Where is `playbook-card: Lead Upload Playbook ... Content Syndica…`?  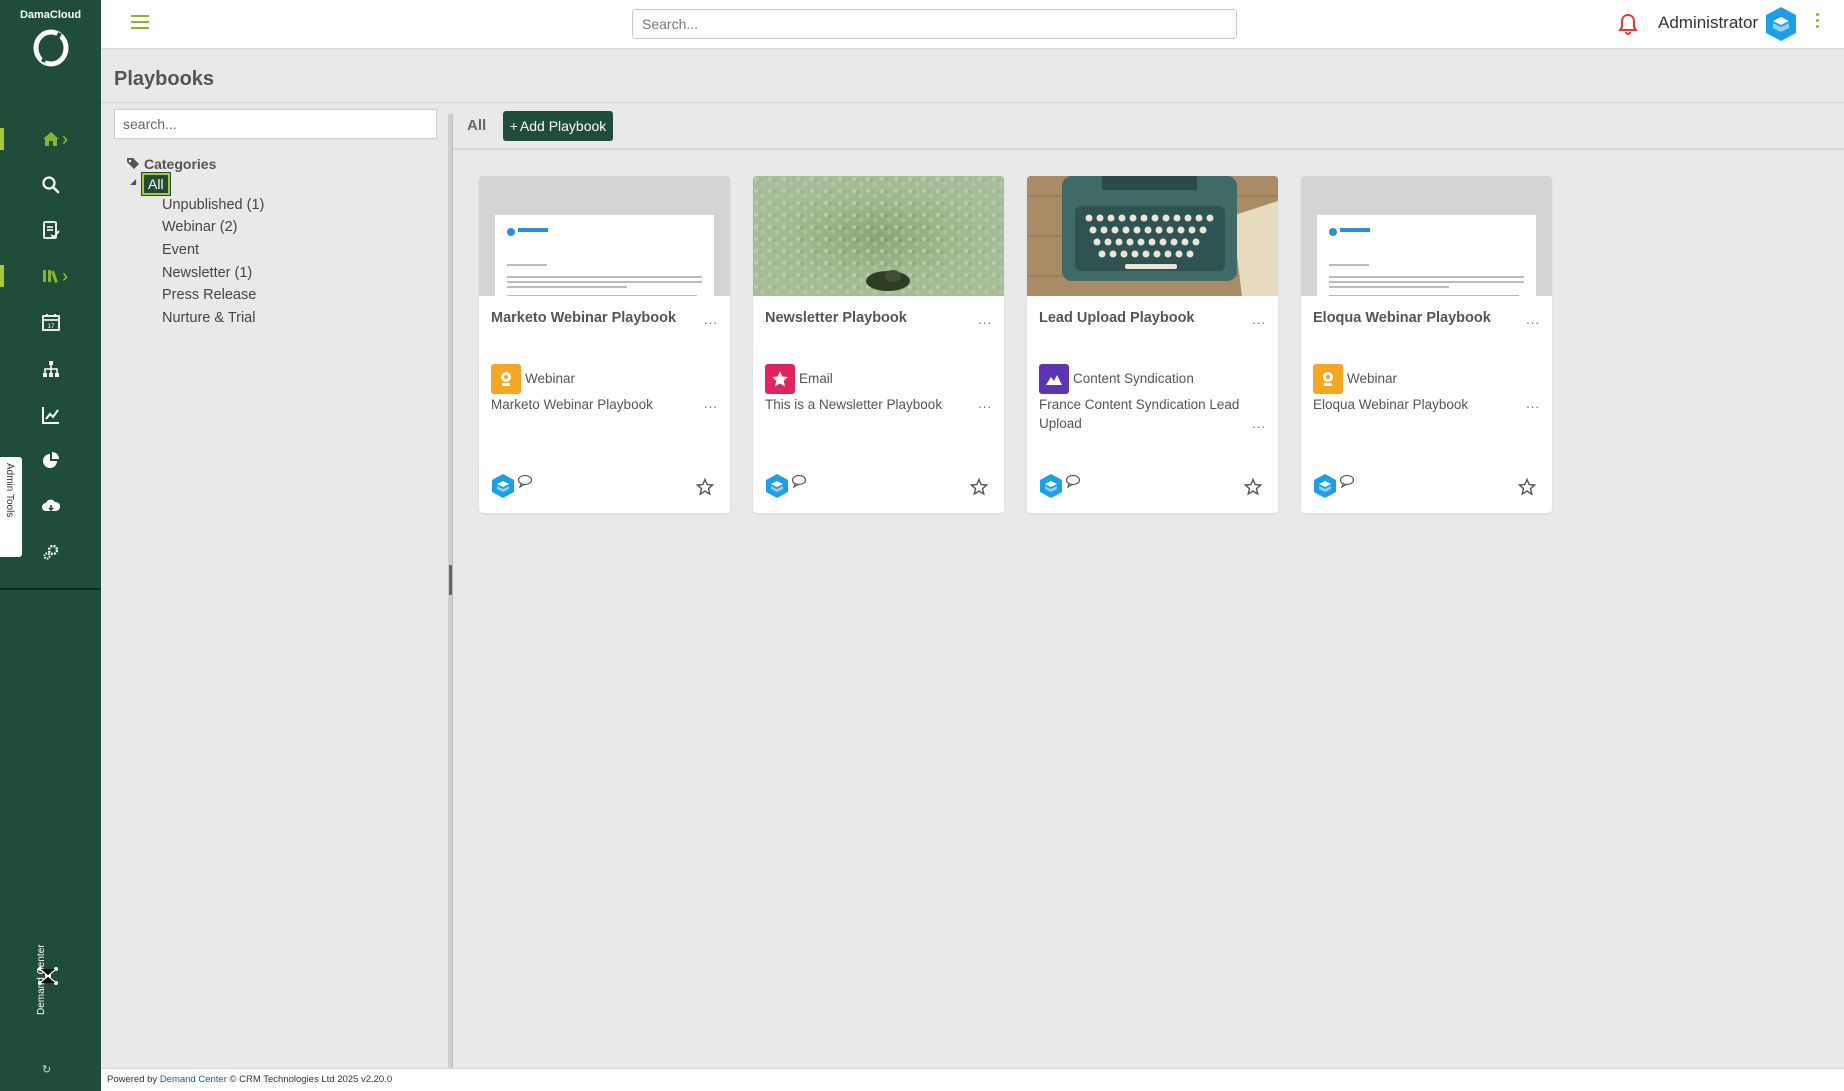
playbook-card: Lead Upload Playbook ... Content Syndica… is located at coordinates (1152, 344).